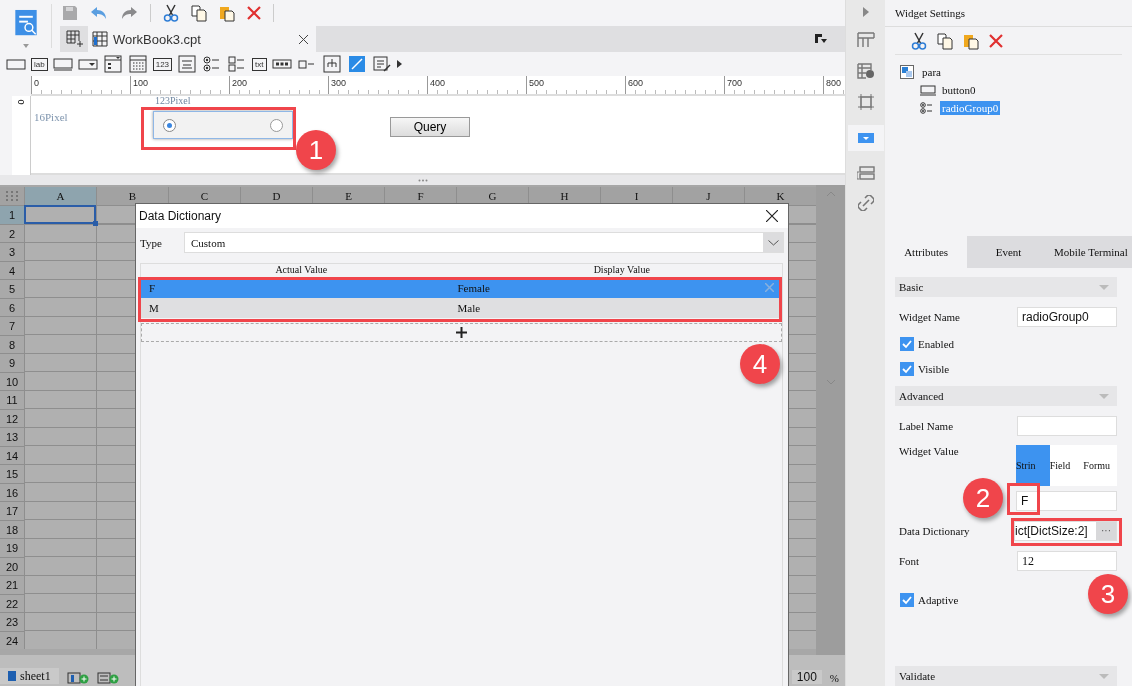 This screenshot has width=1132, height=686. What do you see at coordinates (430, 127) in the screenshot?
I see `query-button: Query` at bounding box center [430, 127].